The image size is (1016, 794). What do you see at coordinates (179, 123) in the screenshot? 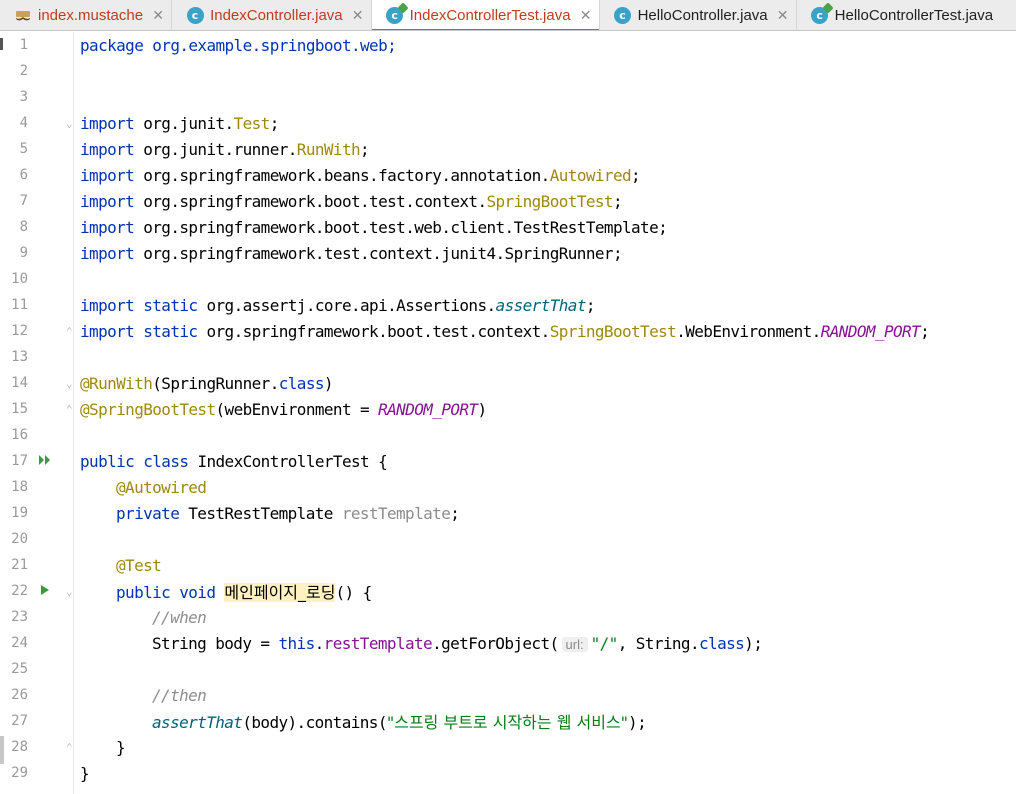
I see `code-text: import org.junit.Test;` at bounding box center [179, 123].